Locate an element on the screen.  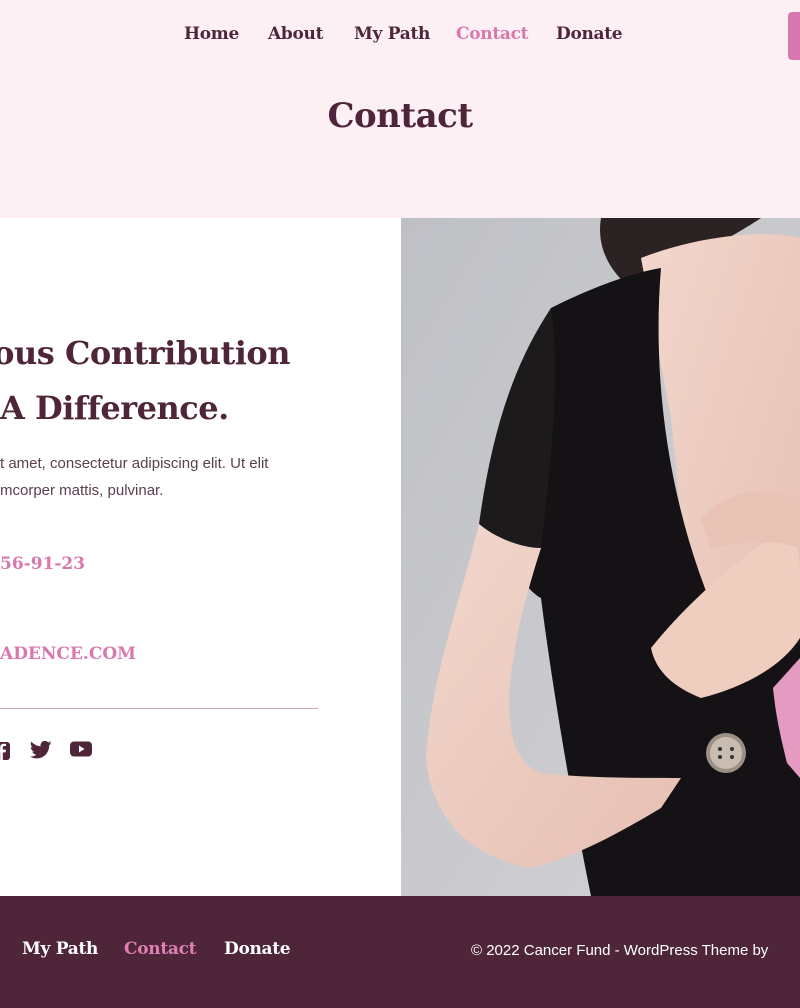
twitter-icon is located at coordinates (41, 752).